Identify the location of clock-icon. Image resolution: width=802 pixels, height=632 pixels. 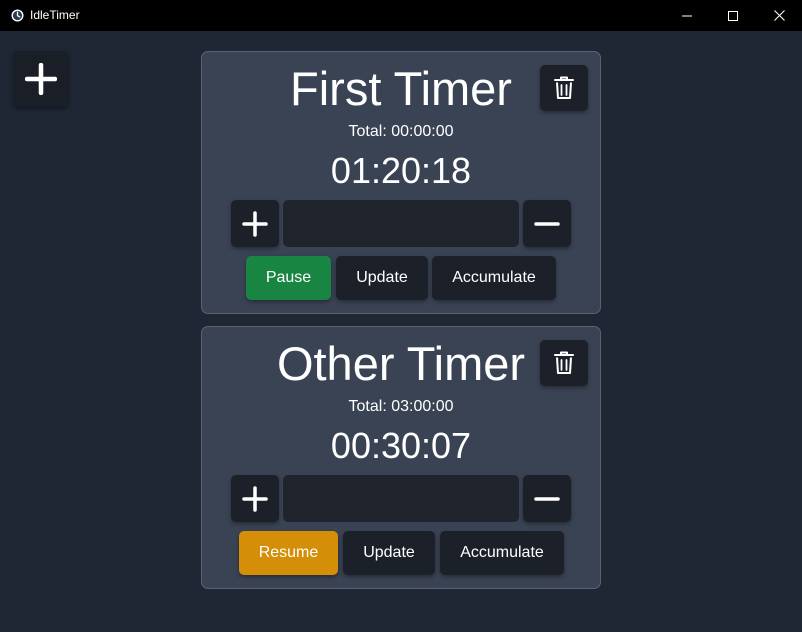
(17, 15).